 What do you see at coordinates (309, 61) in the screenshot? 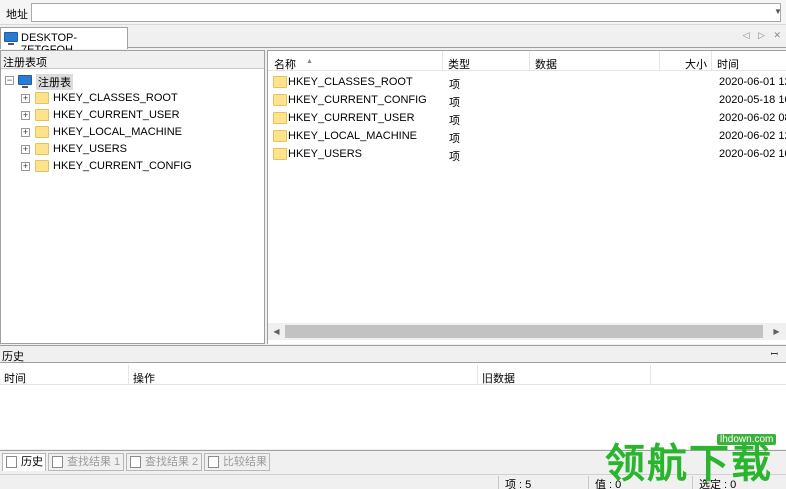
I see `sort-up-icon: ▲` at bounding box center [309, 61].